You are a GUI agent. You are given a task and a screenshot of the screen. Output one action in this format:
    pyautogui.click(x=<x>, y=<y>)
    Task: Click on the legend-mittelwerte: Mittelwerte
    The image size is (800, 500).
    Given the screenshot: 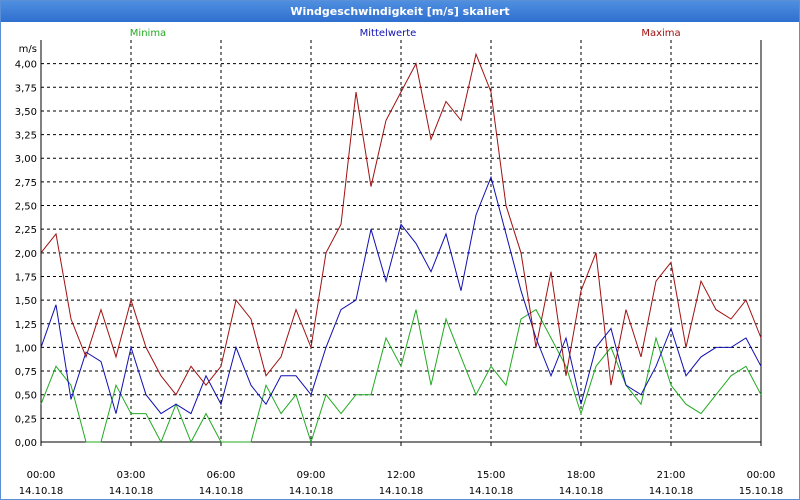 What is the action you would take?
    pyautogui.click(x=388, y=33)
    